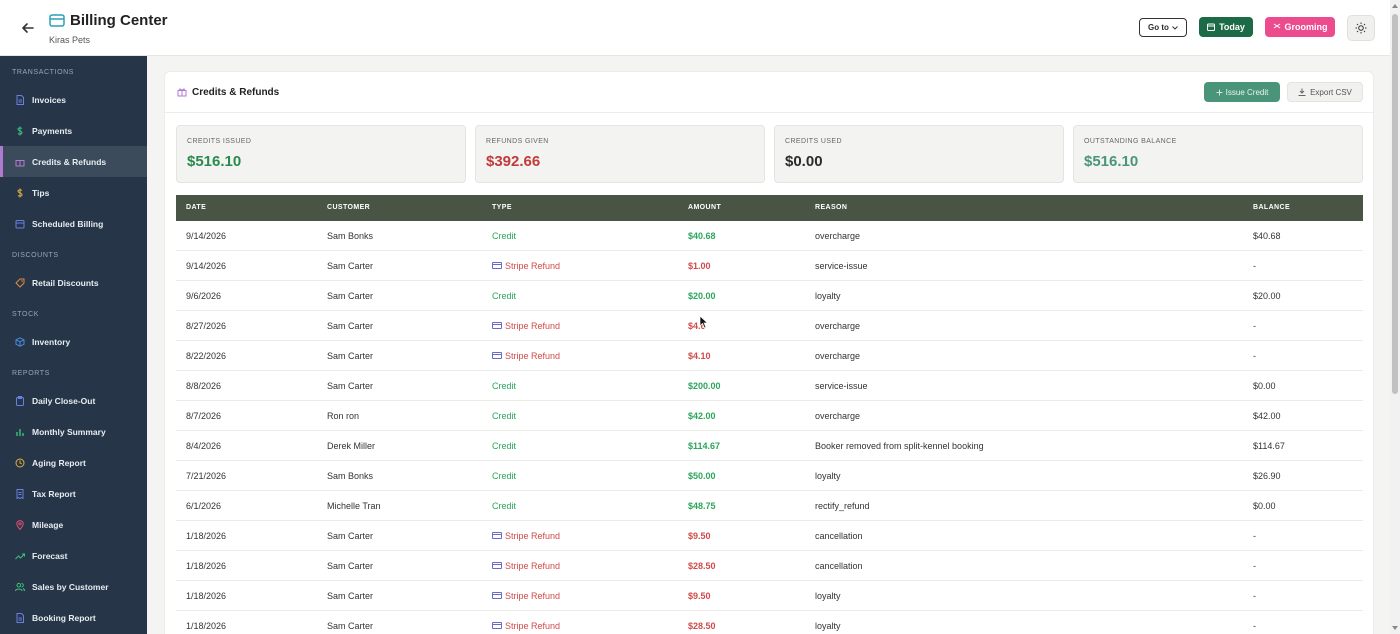  I want to click on export-csv-button: Export CSV, so click(1325, 92).